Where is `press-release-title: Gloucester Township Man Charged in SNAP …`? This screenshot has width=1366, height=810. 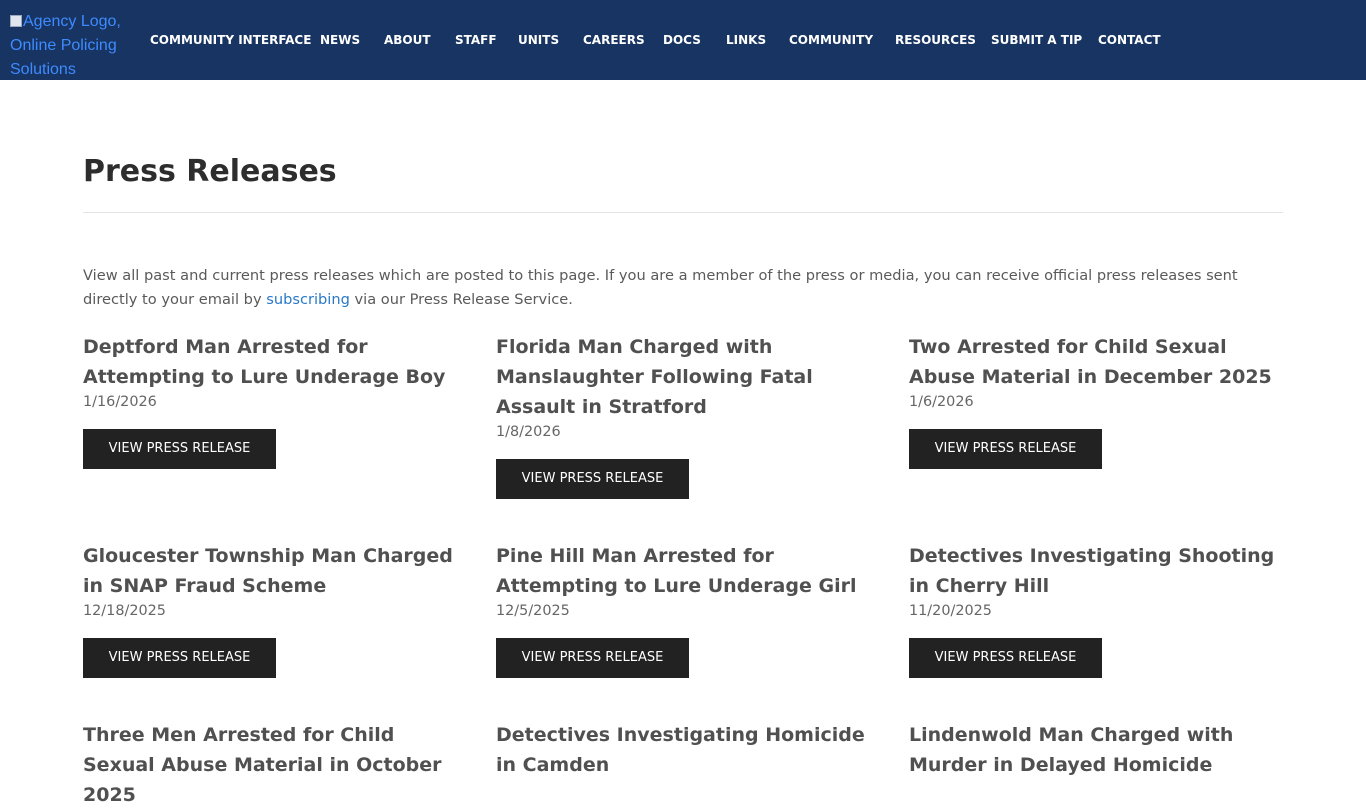
press-release-title: Gloucester Township Man Charged in SNAP … is located at coordinates (270, 571).